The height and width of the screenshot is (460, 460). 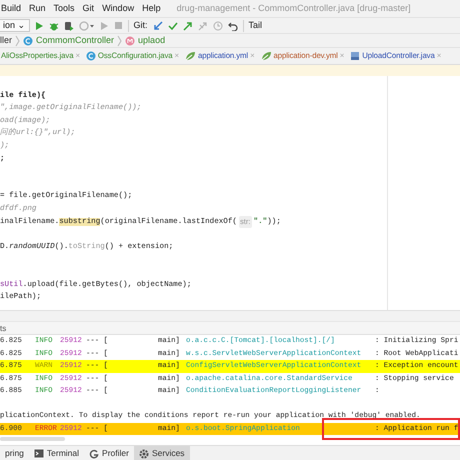 What do you see at coordinates (6, 40) in the screenshot?
I see `breadcrumb-item: ller` at bounding box center [6, 40].